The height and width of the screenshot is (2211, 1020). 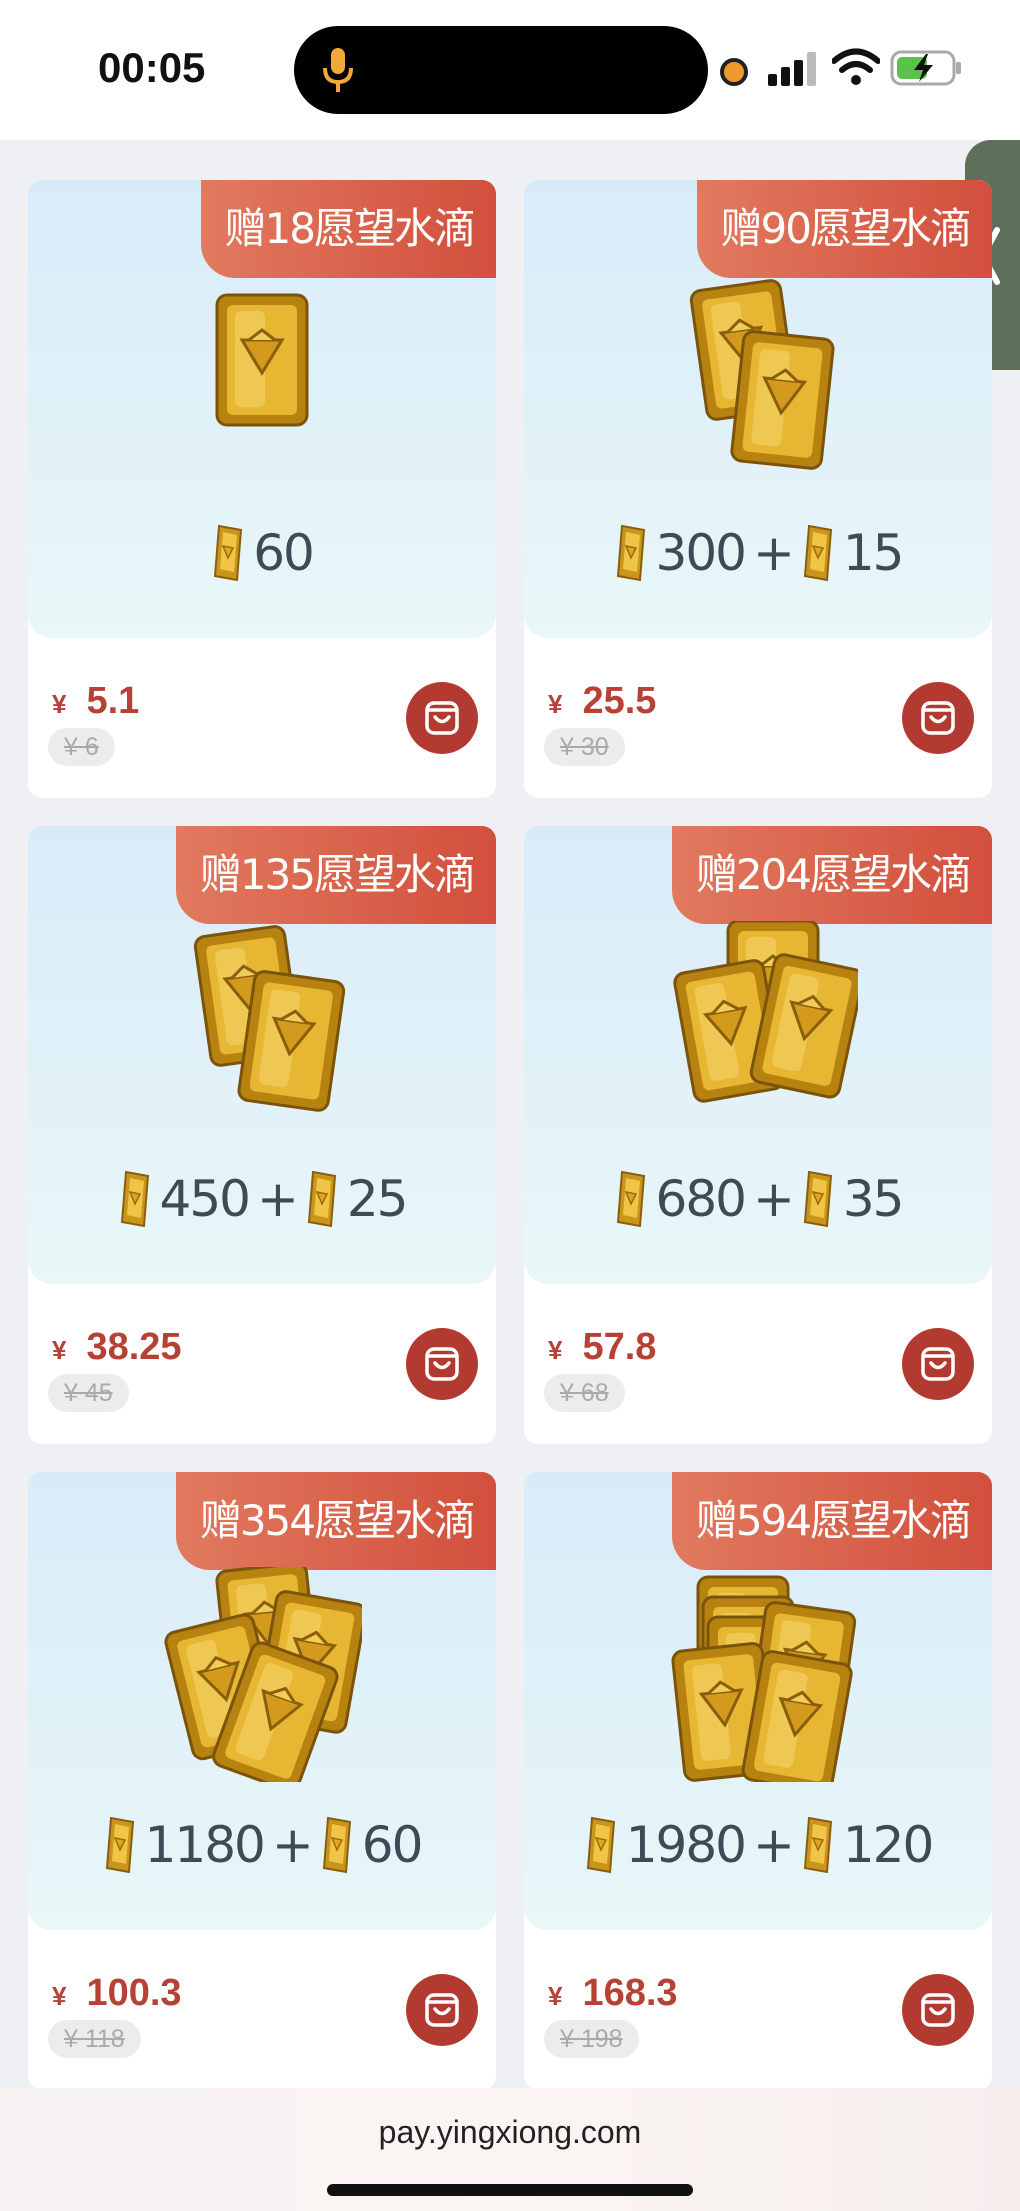 What do you see at coordinates (888, 1845) in the screenshot?
I see `bonus-amount: 120` at bounding box center [888, 1845].